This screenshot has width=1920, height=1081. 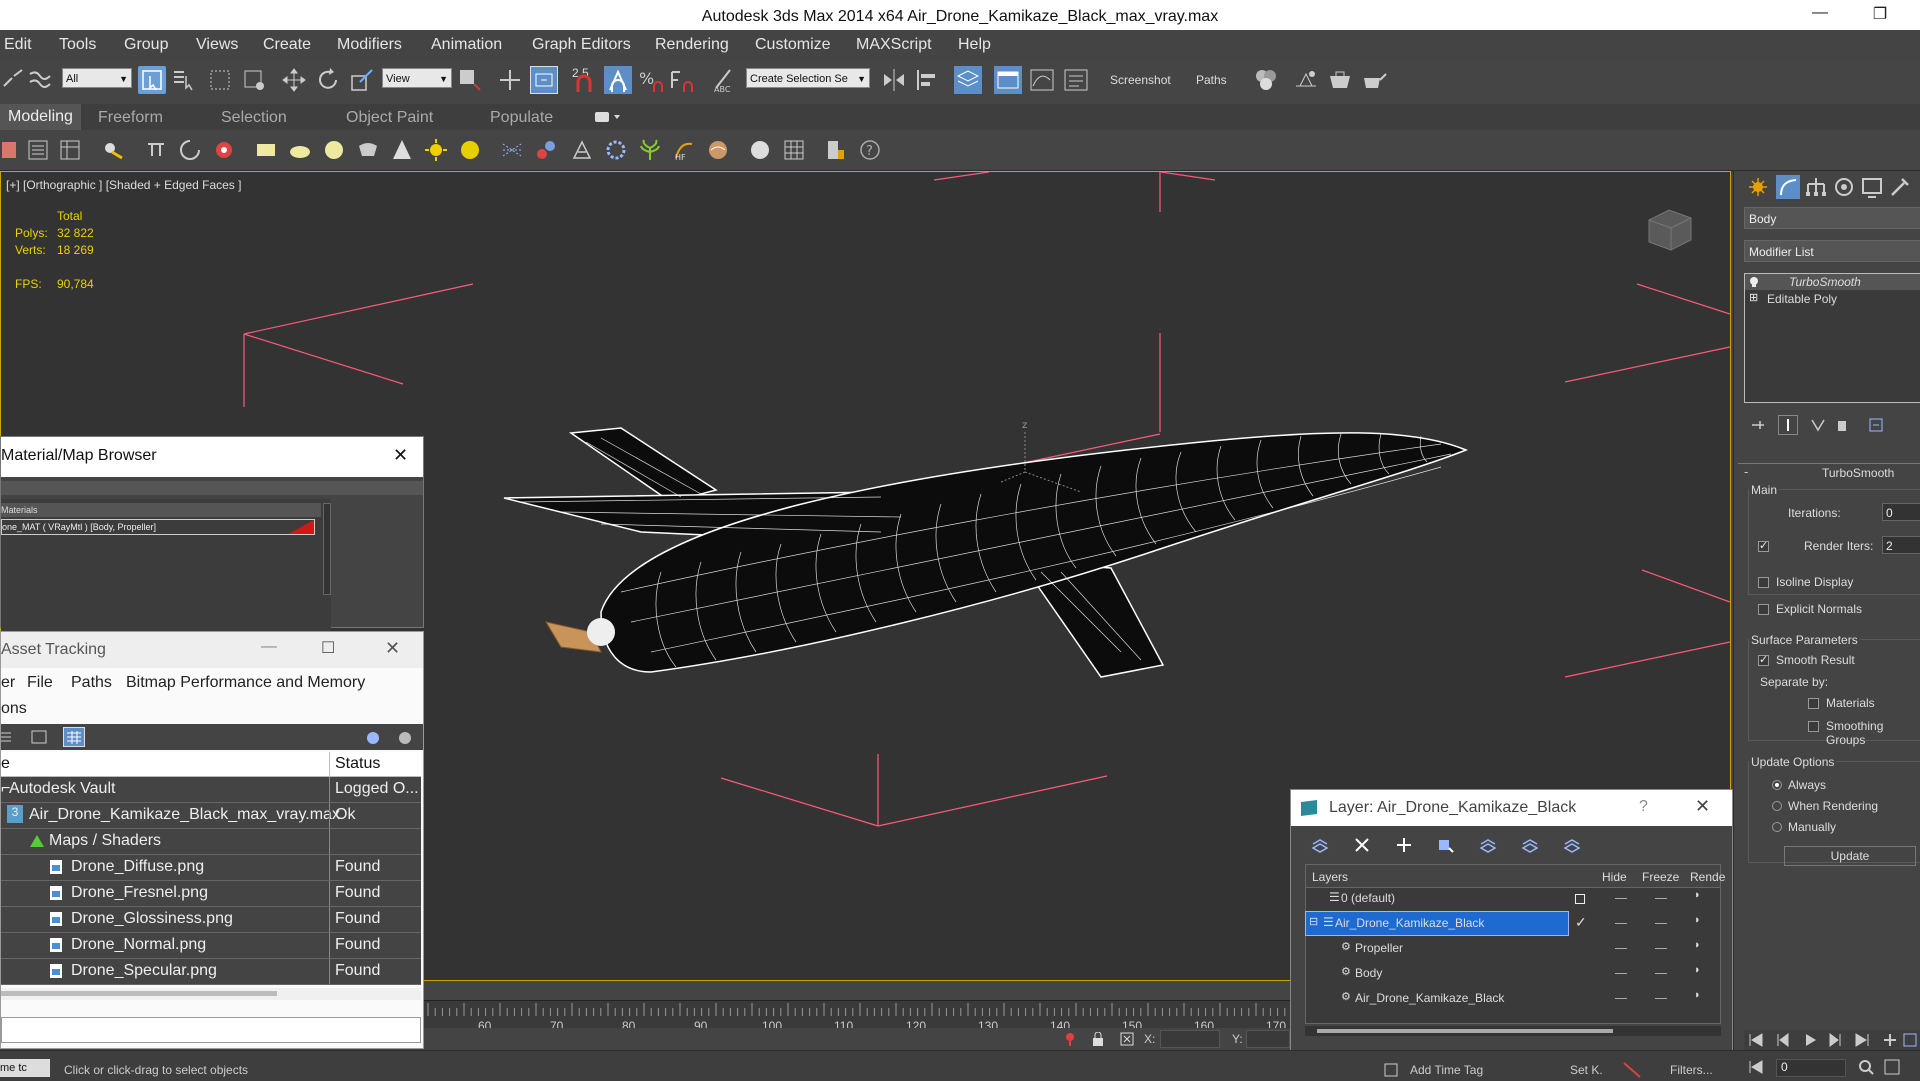 What do you see at coordinates (1842, 425) in the screenshot?
I see `remove-modifier-icon` at bounding box center [1842, 425].